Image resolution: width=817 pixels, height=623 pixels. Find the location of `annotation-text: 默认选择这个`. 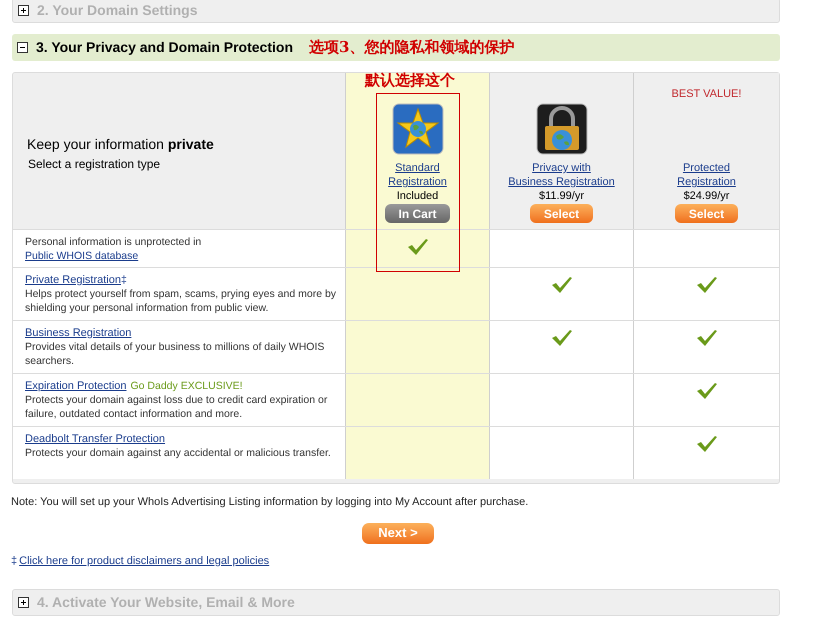

annotation-text: 默认选择这个 is located at coordinates (410, 80).